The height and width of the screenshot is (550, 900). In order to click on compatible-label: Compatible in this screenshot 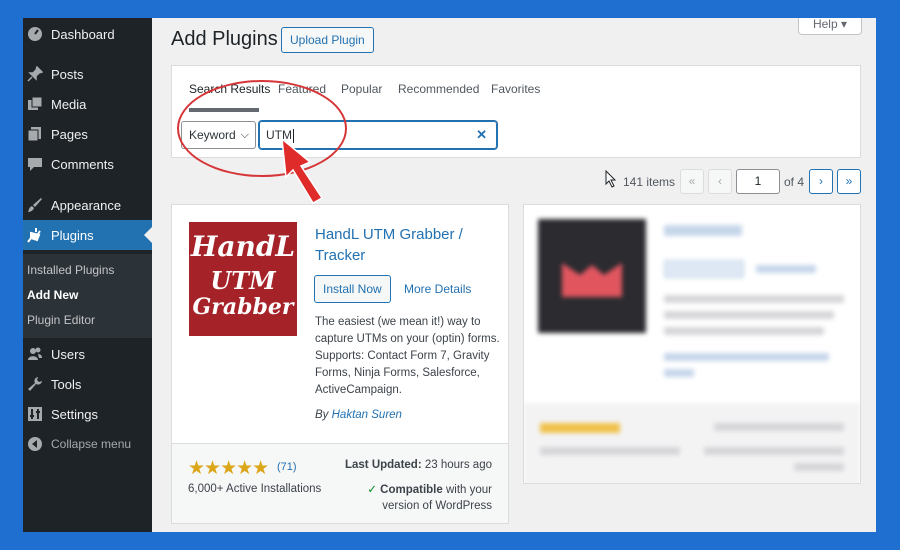, I will do `click(411, 490)`.